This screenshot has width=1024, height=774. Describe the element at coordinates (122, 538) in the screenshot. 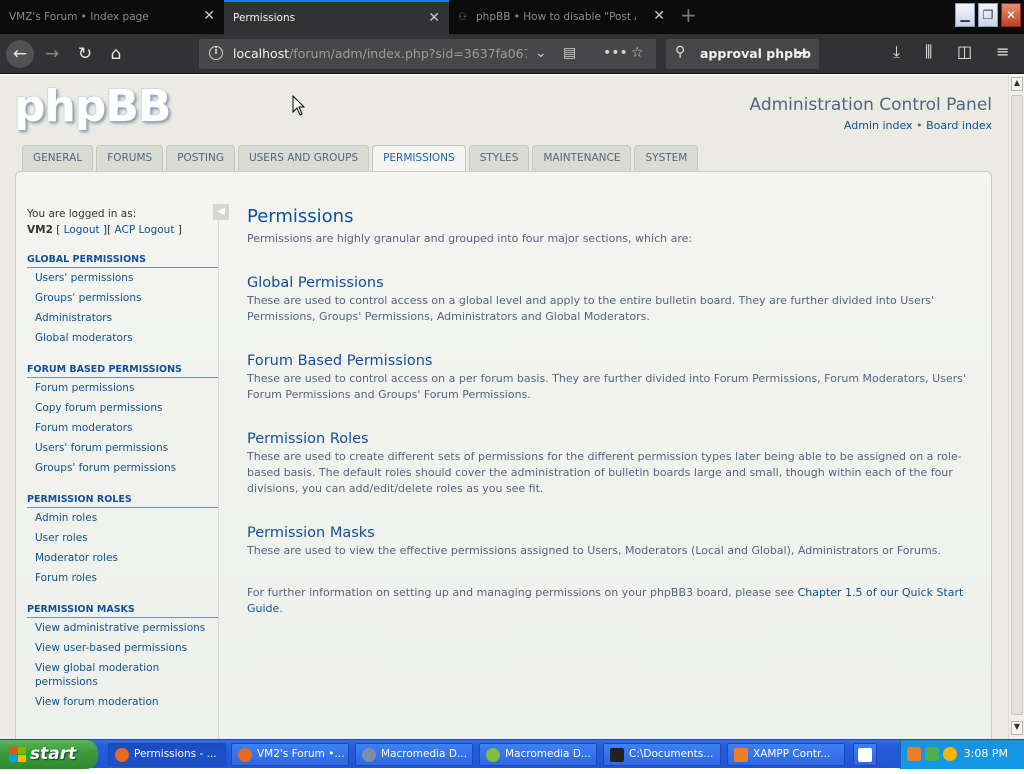

I see `menu-item-user-roles: User roles` at that location.